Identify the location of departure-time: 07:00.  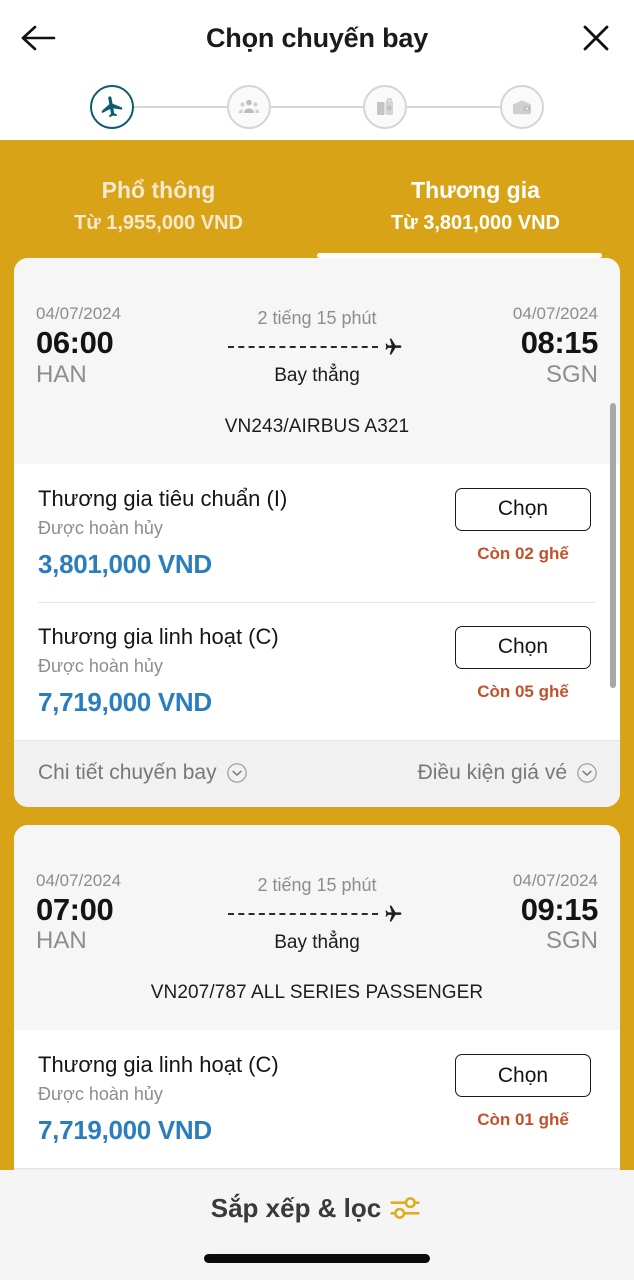
(75, 909).